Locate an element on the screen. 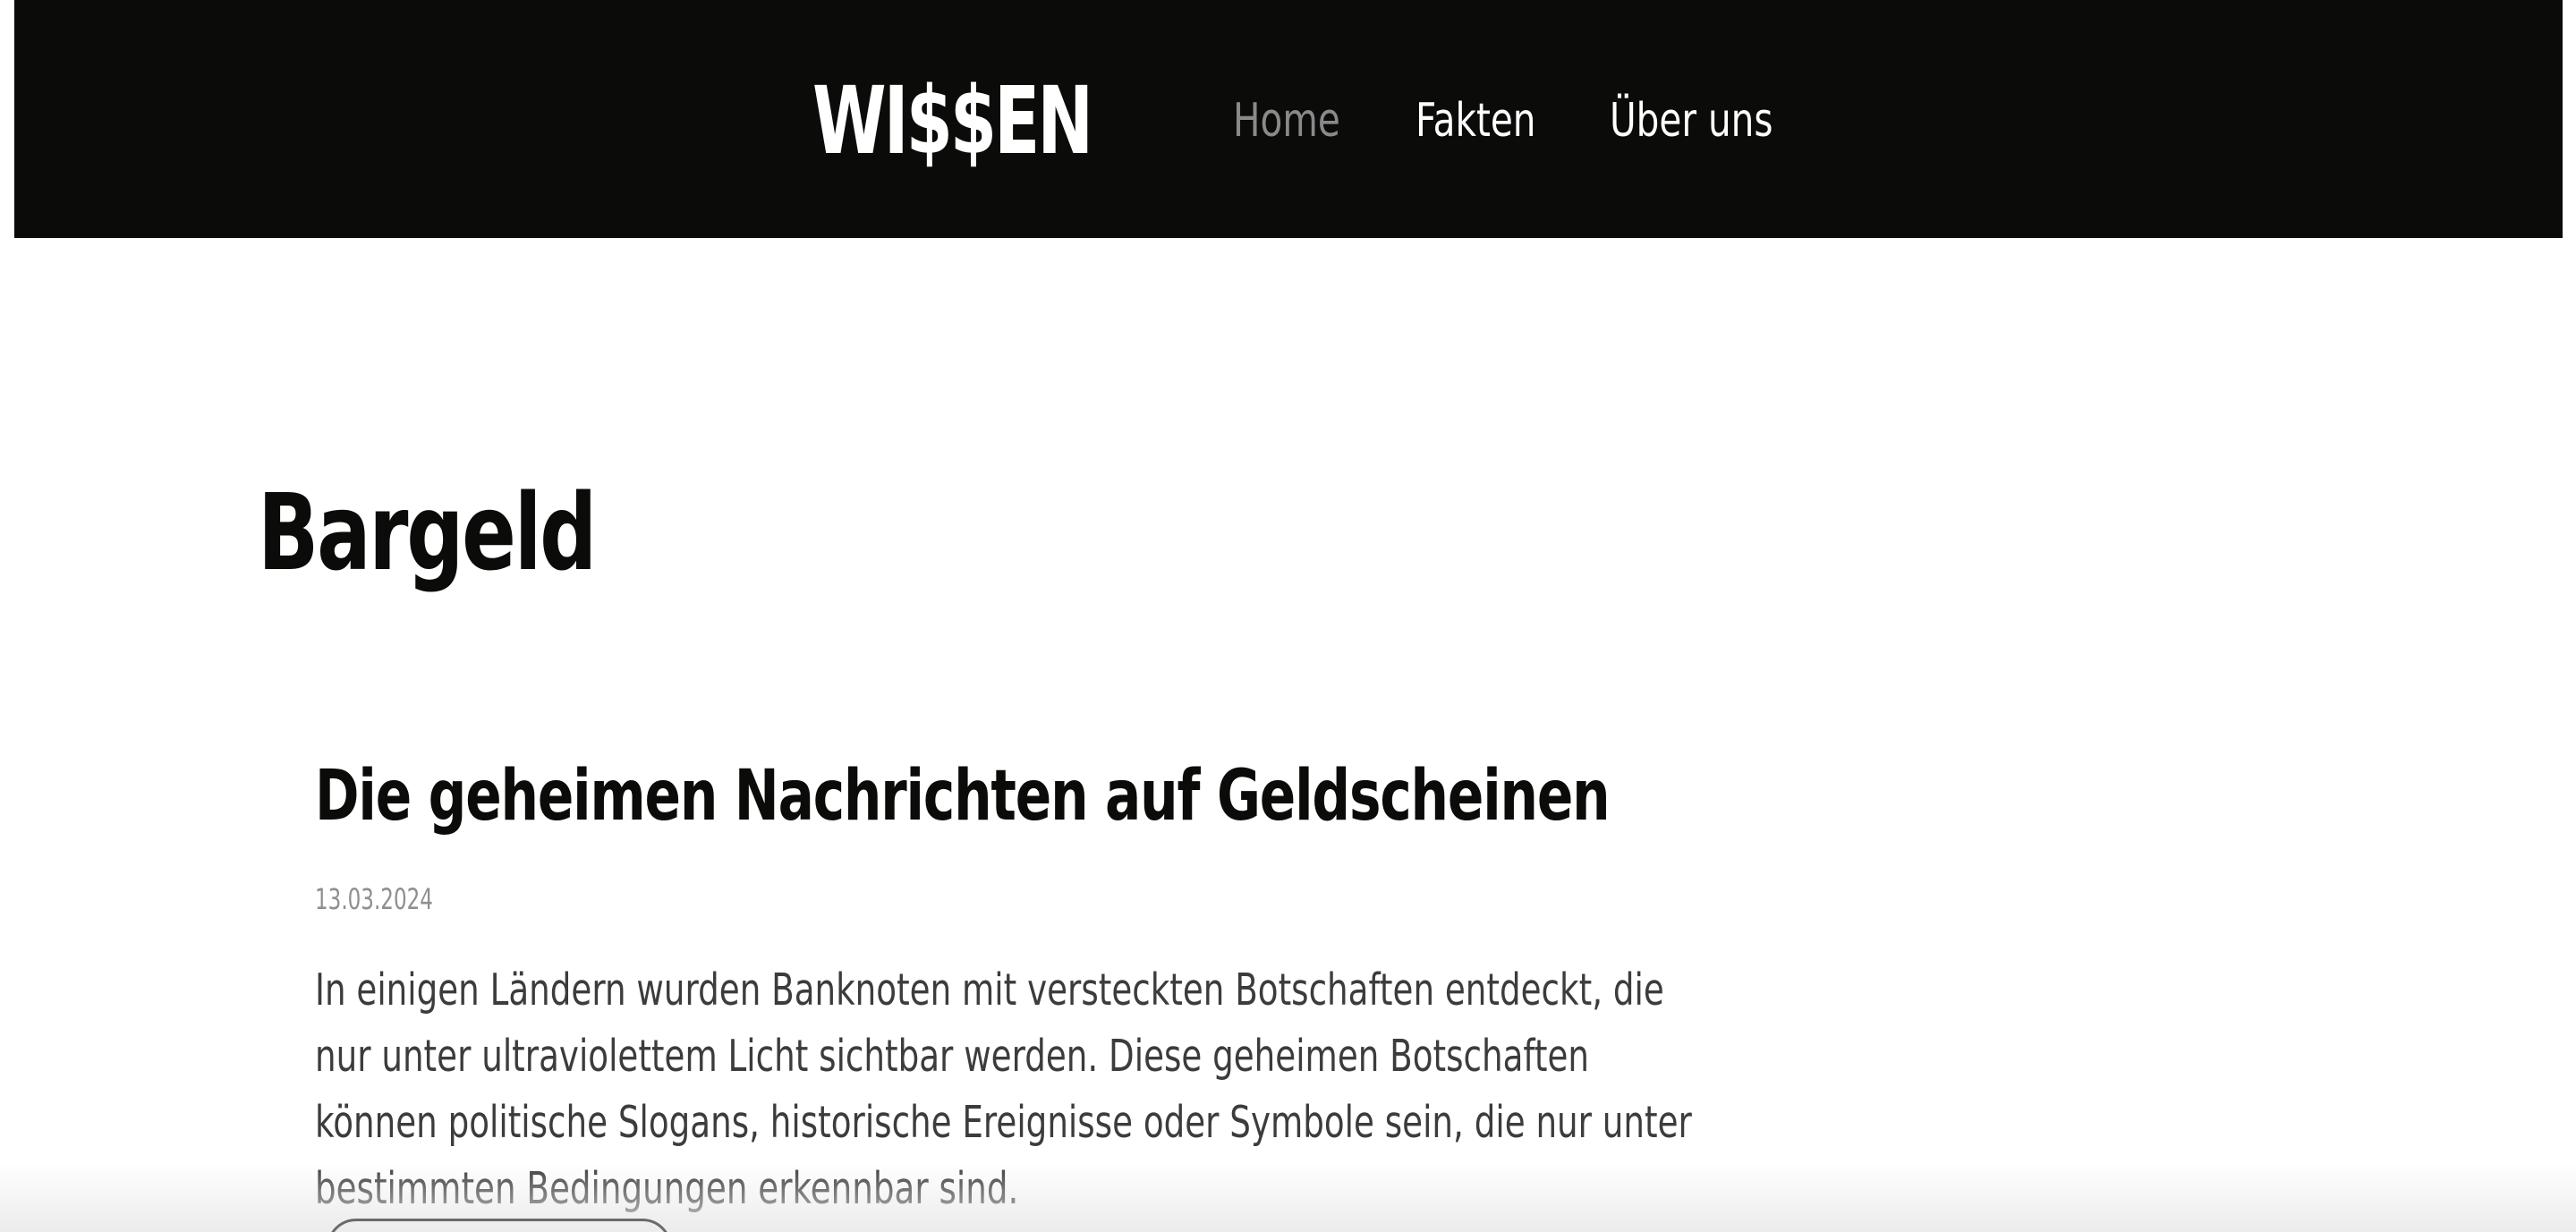 Image resolution: width=2576 pixels, height=1232 pixels. nav-link-home: Home is located at coordinates (1286, 120).